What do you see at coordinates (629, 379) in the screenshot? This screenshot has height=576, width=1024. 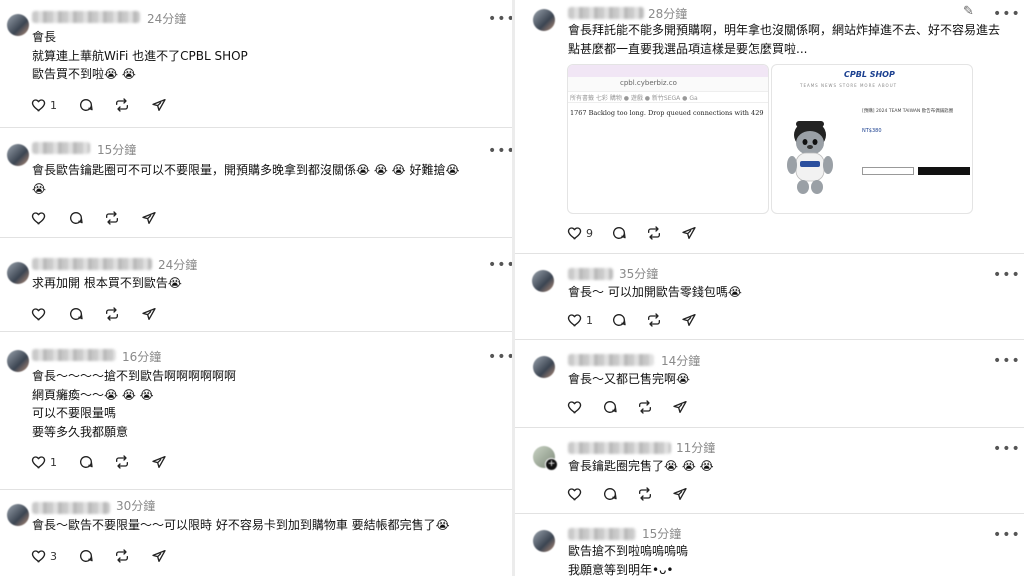 I see `post-text: 會長～又都已售完啊😭` at bounding box center [629, 379].